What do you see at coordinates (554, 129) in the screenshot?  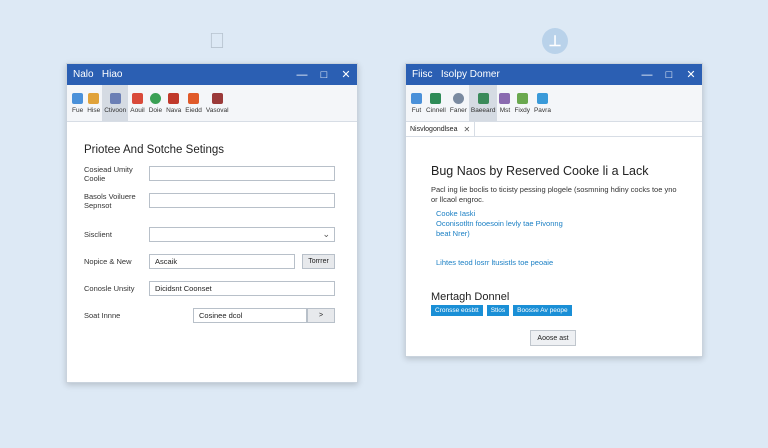 I see `tab-strip: Nisvlogondlsea ✕` at bounding box center [554, 129].